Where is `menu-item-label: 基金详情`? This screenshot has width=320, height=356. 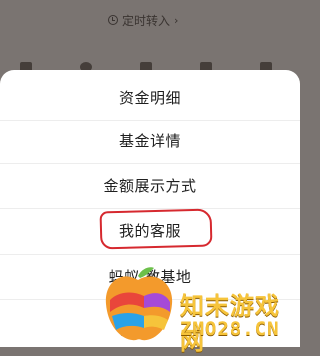
menu-item-label: 基金详情 is located at coordinates (149, 140).